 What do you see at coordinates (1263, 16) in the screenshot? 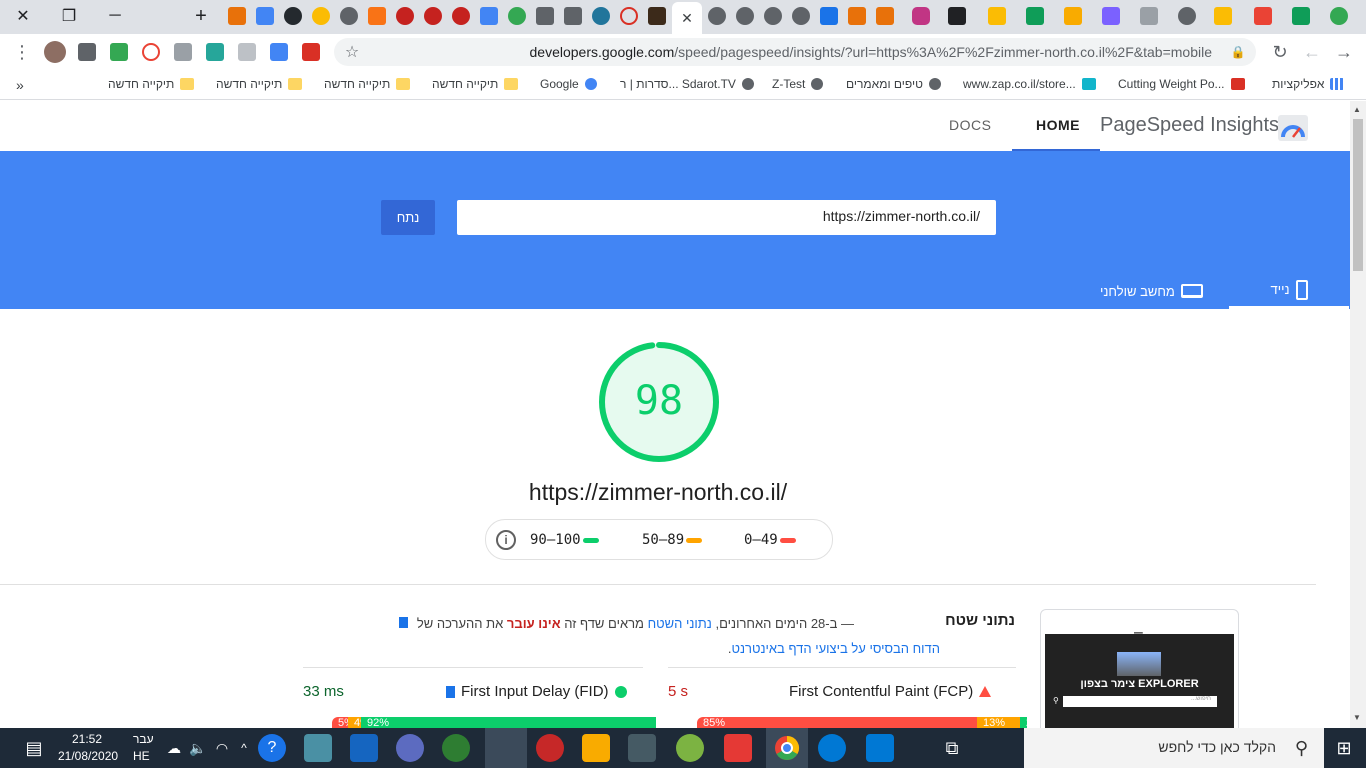
I see `tab-gmail-icon` at bounding box center [1263, 16].